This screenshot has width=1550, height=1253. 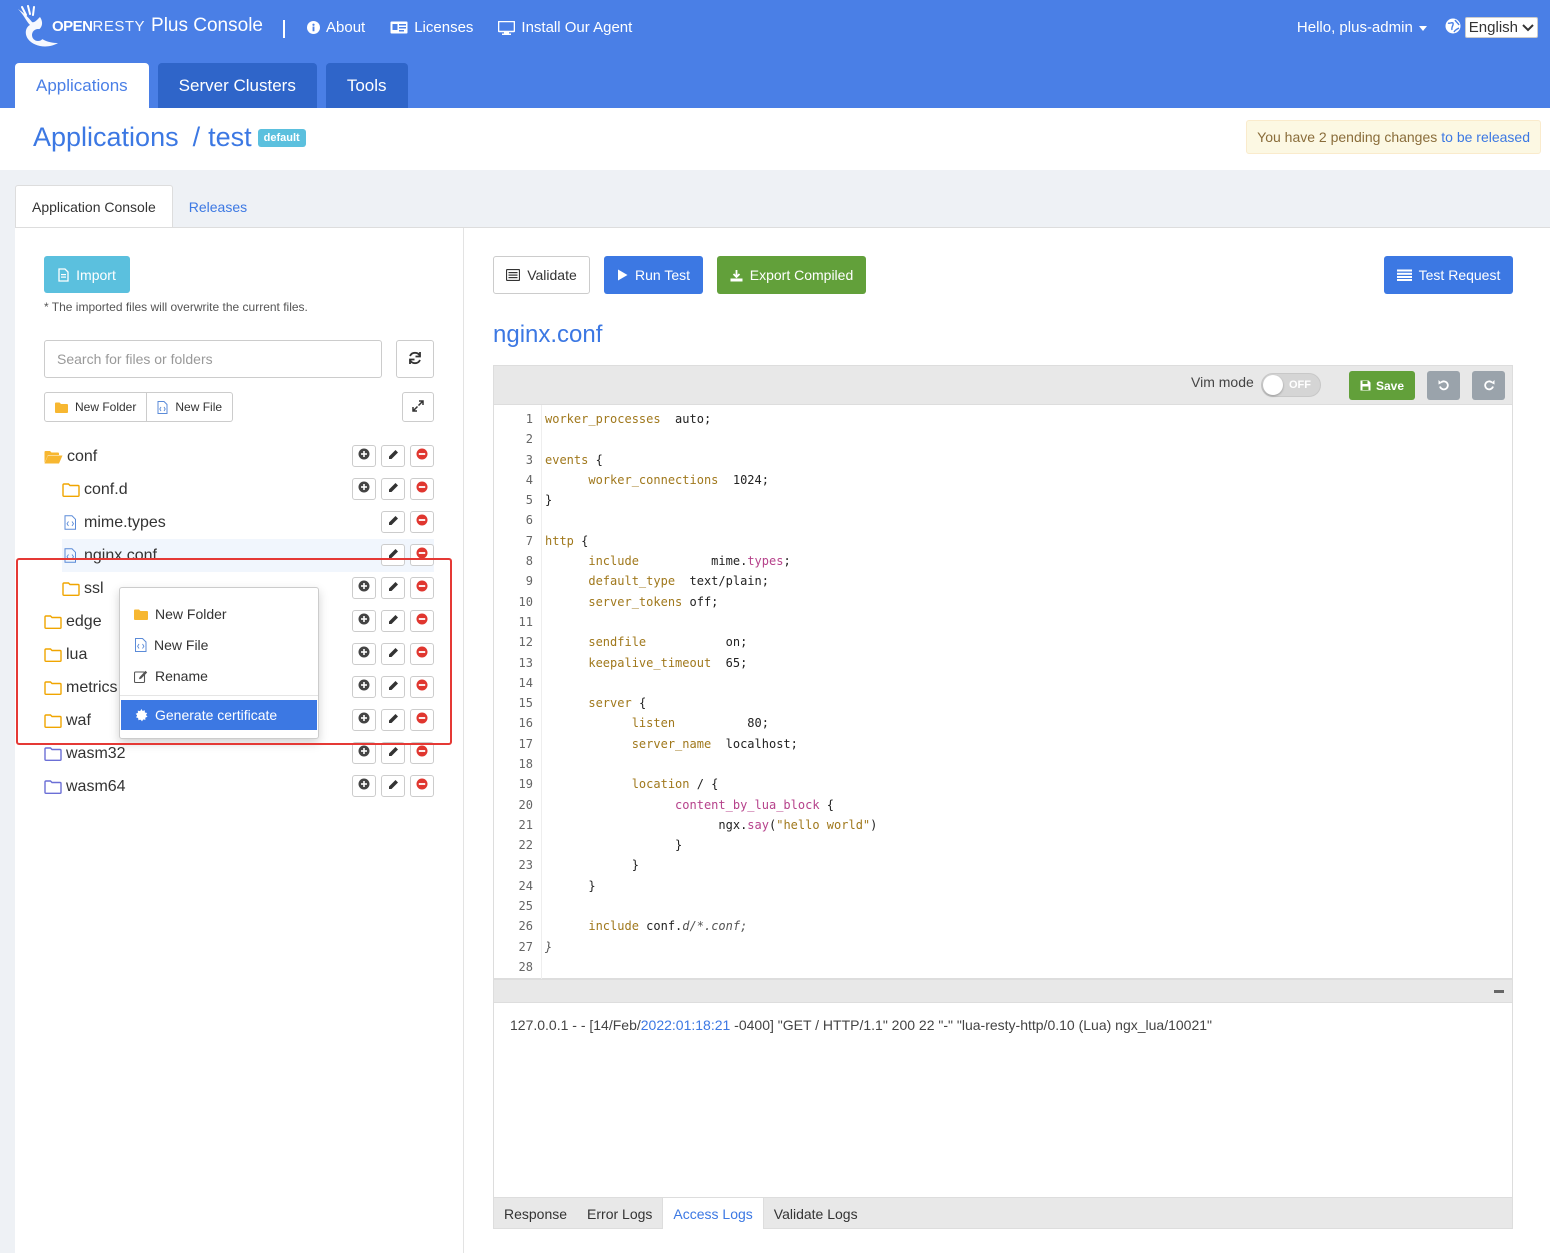 I want to click on folder-icon, so click(x=141, y=614).